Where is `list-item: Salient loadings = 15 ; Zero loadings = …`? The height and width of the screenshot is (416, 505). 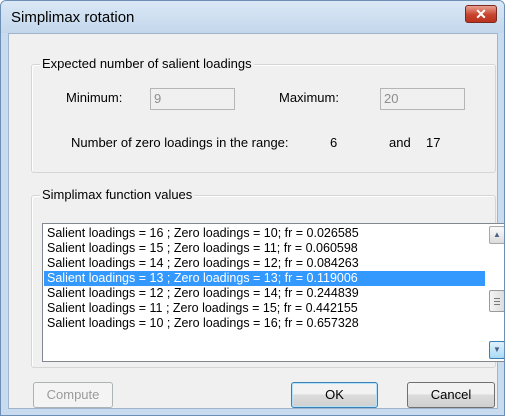 list-item: Salient loadings = 15 ; Zero loadings = … is located at coordinates (264, 248).